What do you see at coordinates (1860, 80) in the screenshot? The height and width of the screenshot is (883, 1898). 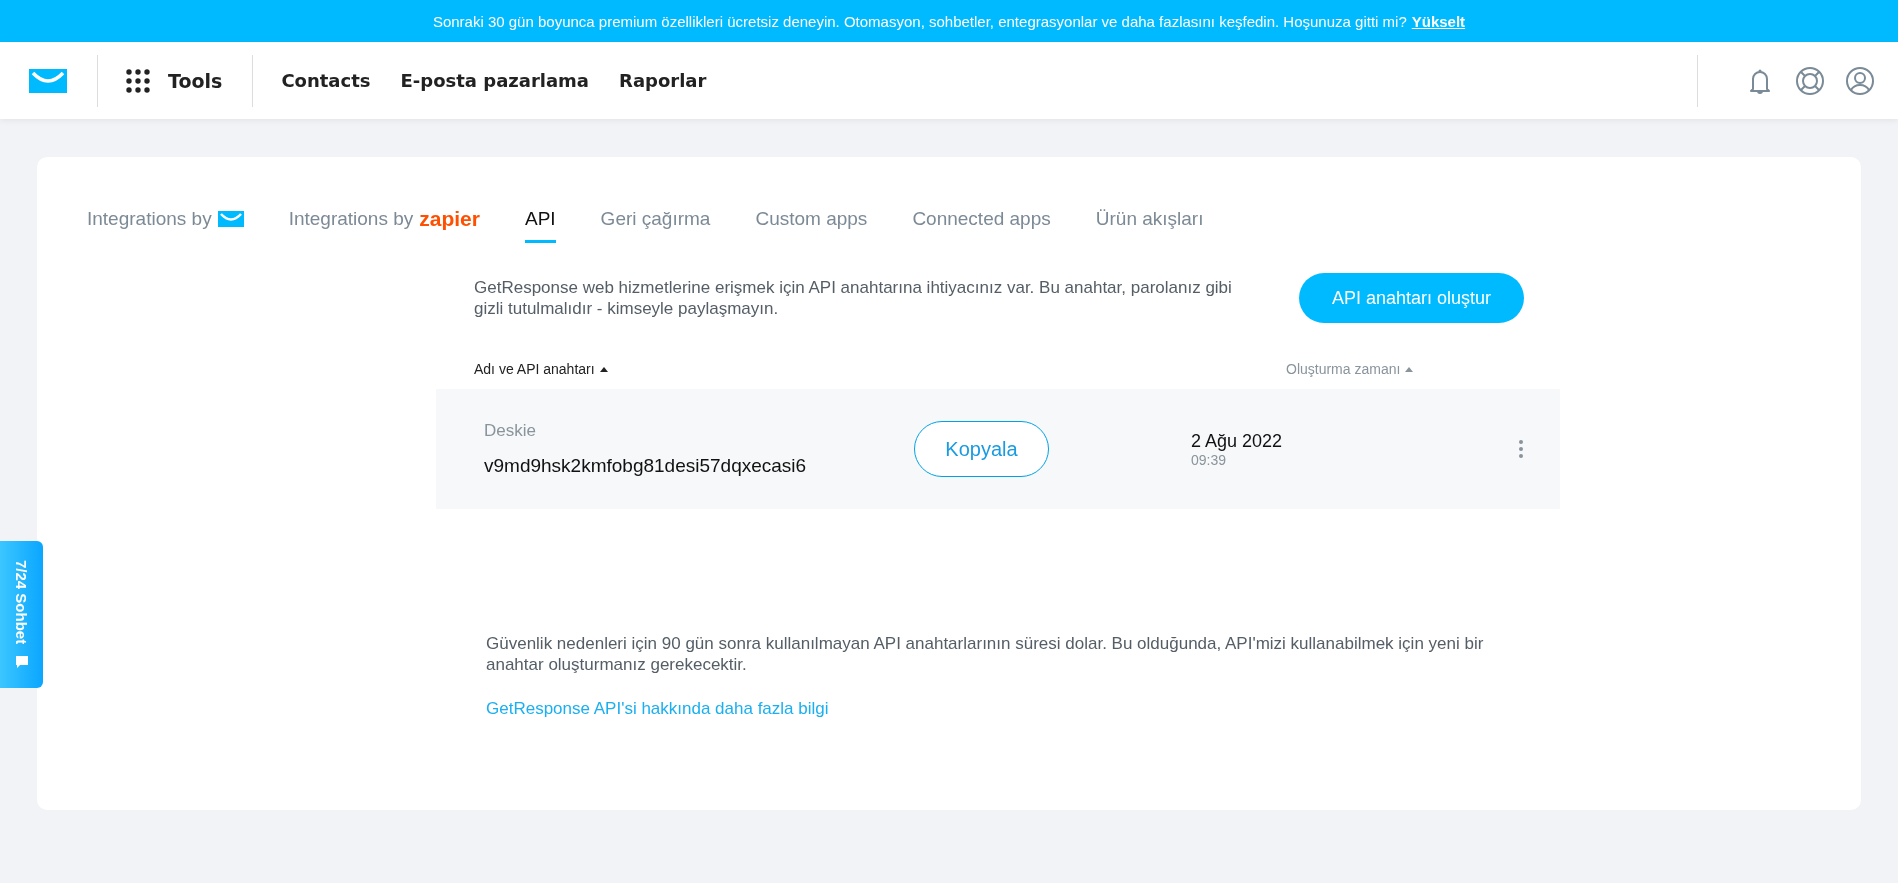 I see `user-avatar-icon` at bounding box center [1860, 80].